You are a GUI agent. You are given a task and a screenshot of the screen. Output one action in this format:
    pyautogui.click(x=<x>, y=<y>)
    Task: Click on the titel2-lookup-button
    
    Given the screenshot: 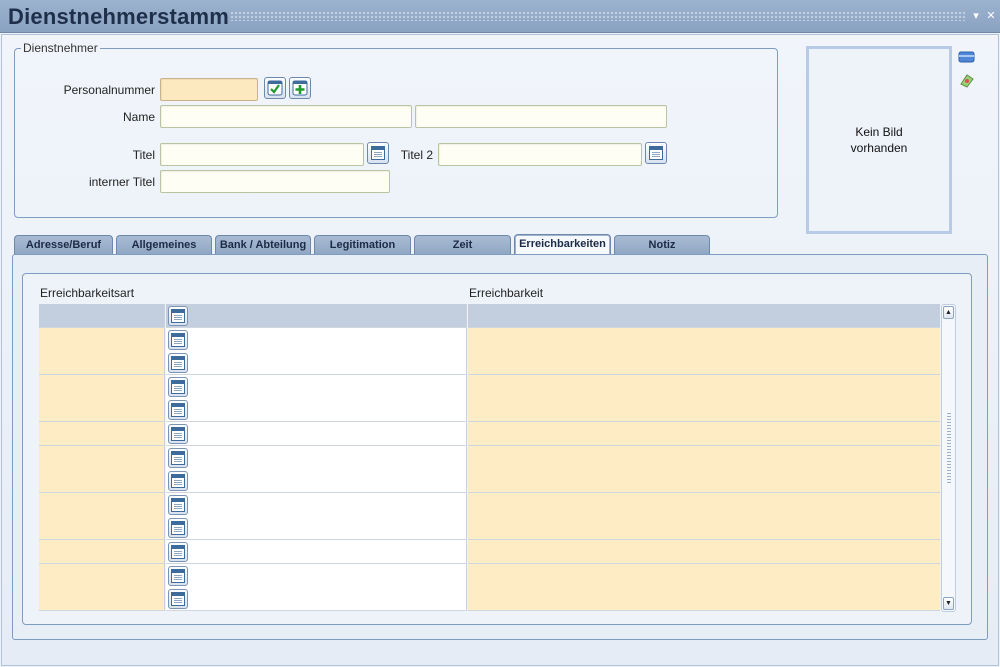 What is the action you would take?
    pyautogui.click(x=656, y=153)
    